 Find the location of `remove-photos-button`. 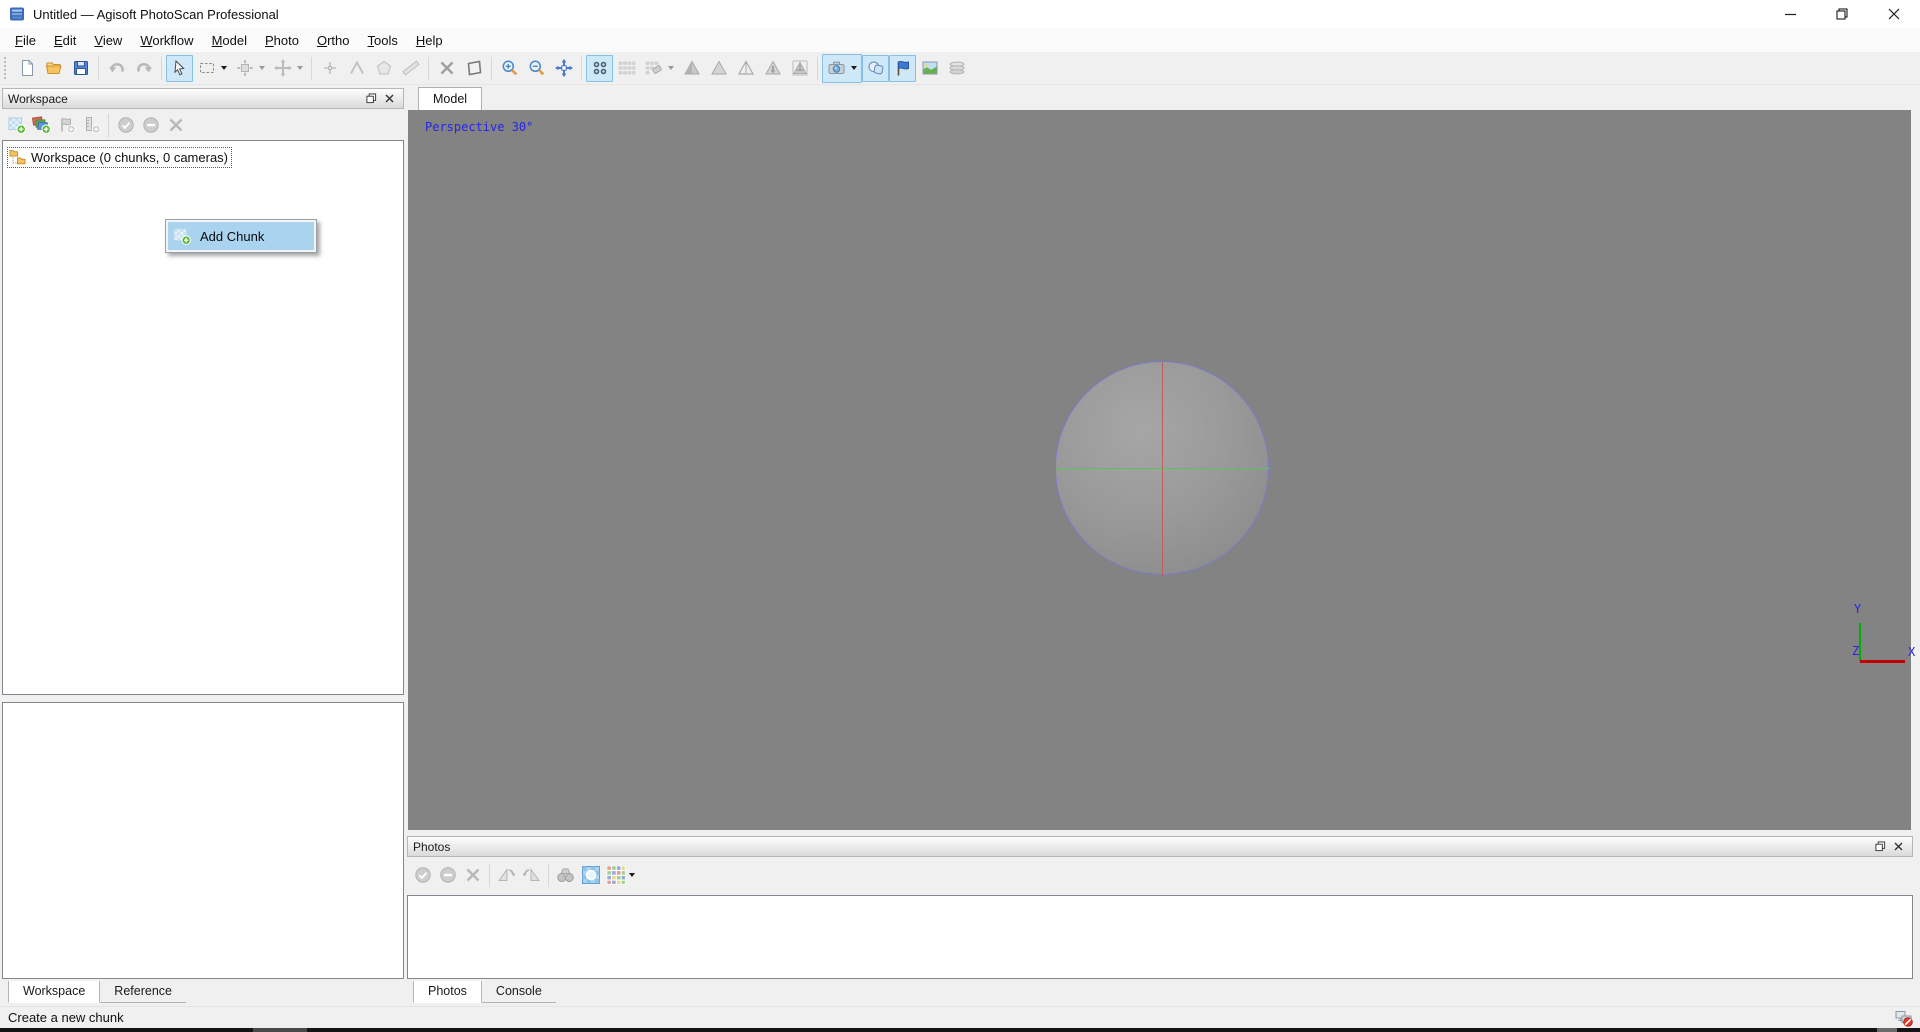

remove-photos-button is located at coordinates (472, 875).